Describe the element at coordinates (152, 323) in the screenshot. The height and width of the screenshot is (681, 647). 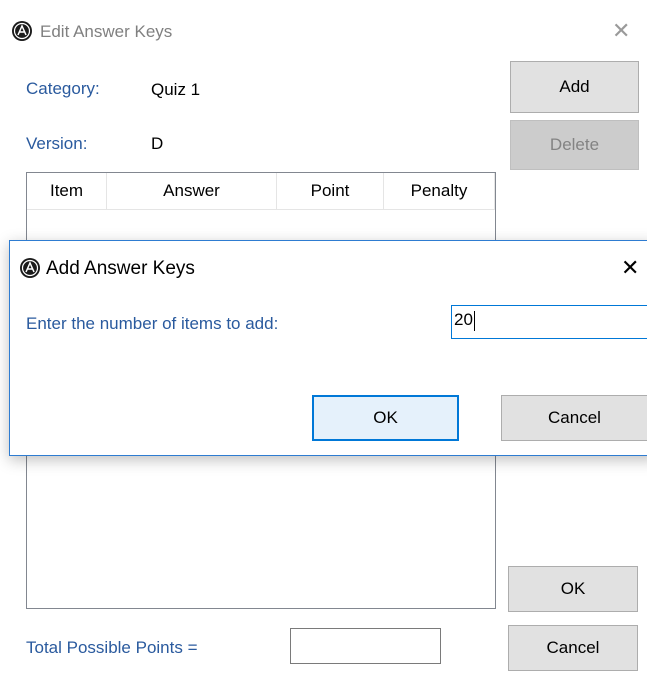
I see `items-to-add-label: Enter the number of items to add:` at that location.